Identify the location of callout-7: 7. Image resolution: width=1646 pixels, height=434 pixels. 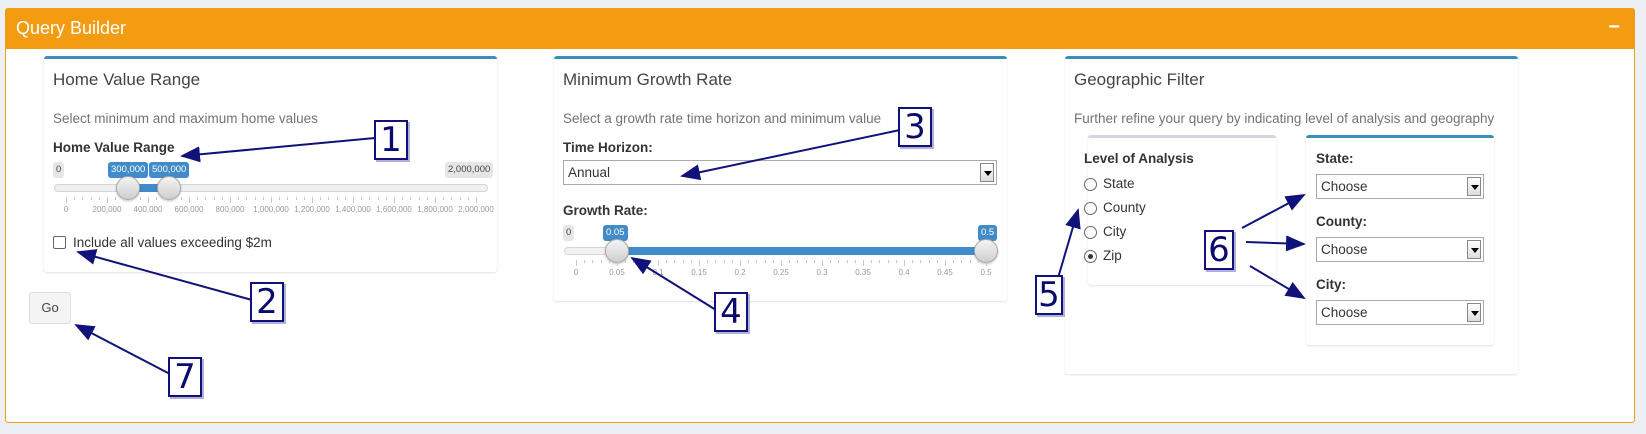
(185, 377).